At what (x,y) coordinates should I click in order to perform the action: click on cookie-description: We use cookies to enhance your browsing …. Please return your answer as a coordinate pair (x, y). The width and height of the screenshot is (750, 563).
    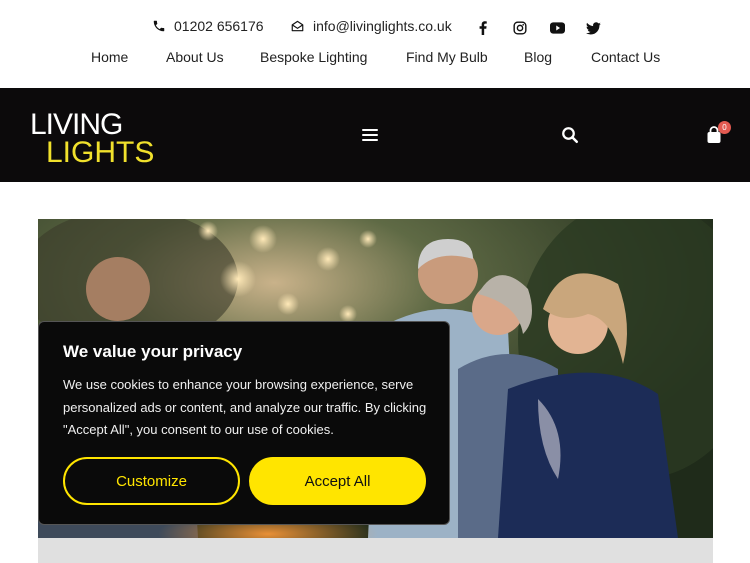
    Looking at the image, I should click on (245, 407).